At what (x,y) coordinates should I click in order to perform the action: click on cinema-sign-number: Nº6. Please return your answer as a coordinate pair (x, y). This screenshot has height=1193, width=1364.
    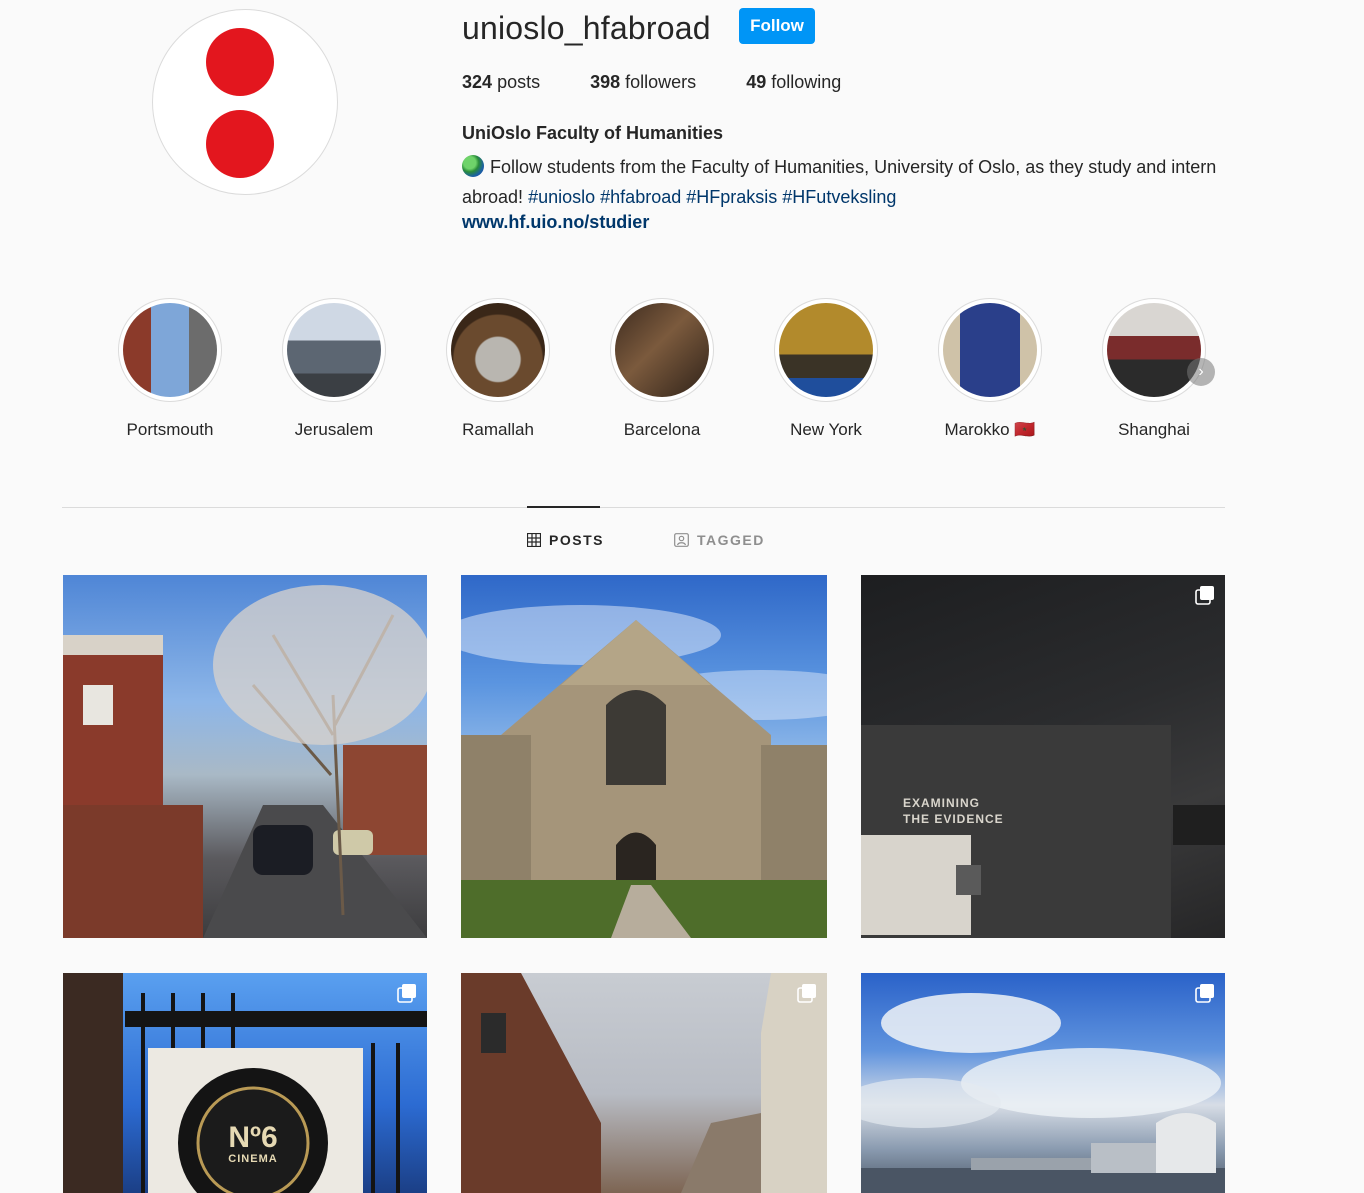
    Looking at the image, I should click on (253, 1137).